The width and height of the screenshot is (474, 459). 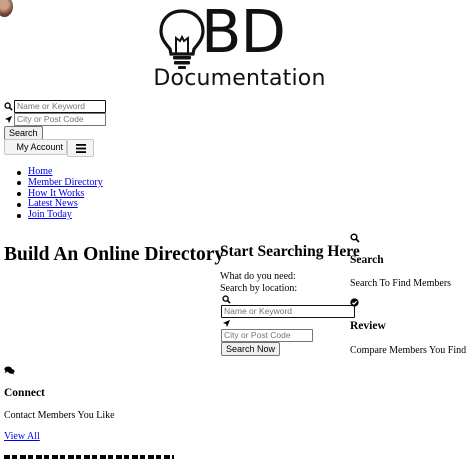 I want to click on my-account-label: My Account, so click(x=39, y=147).